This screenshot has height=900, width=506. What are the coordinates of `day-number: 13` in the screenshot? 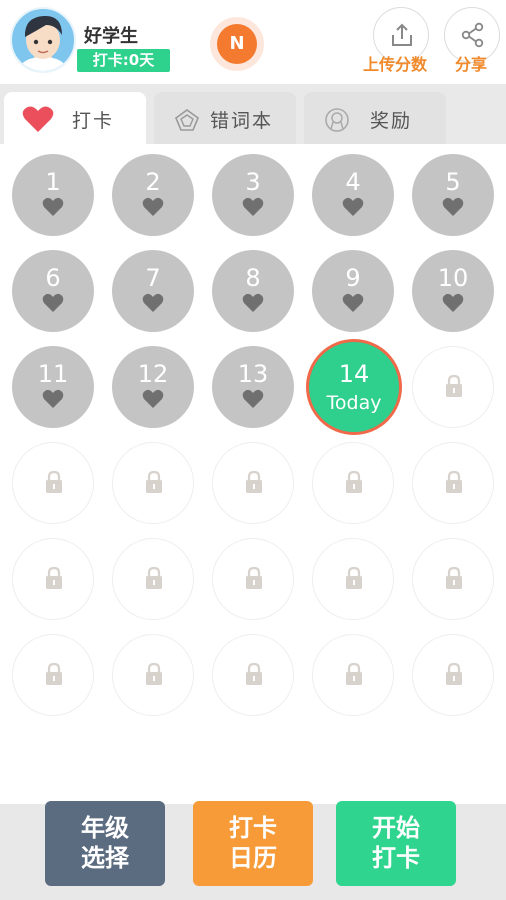 It's located at (253, 374).